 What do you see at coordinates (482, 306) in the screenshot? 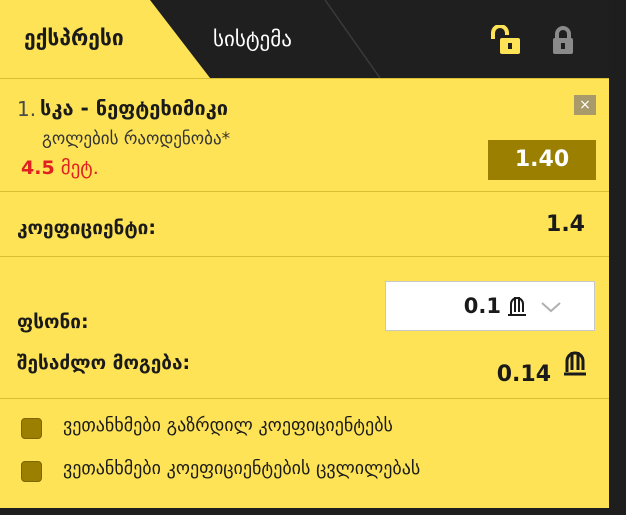
I see `stake-value: 0.1` at bounding box center [482, 306].